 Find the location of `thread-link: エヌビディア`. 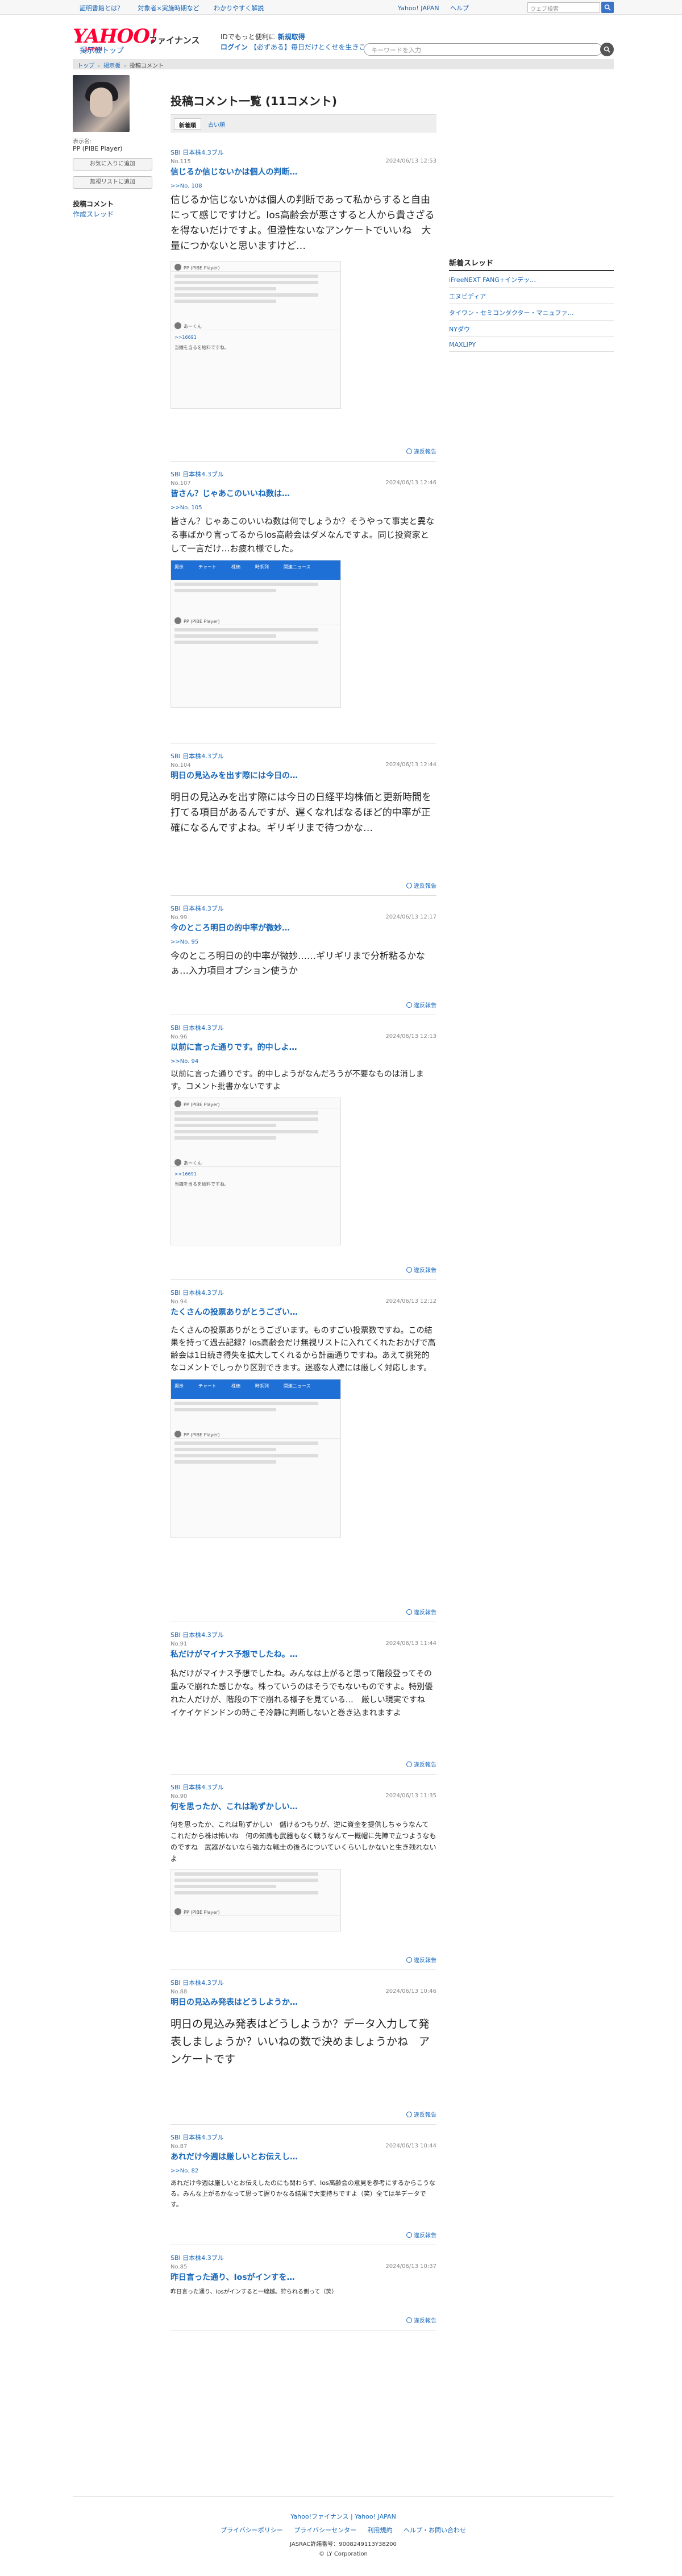

thread-link: エヌビディア is located at coordinates (531, 296).